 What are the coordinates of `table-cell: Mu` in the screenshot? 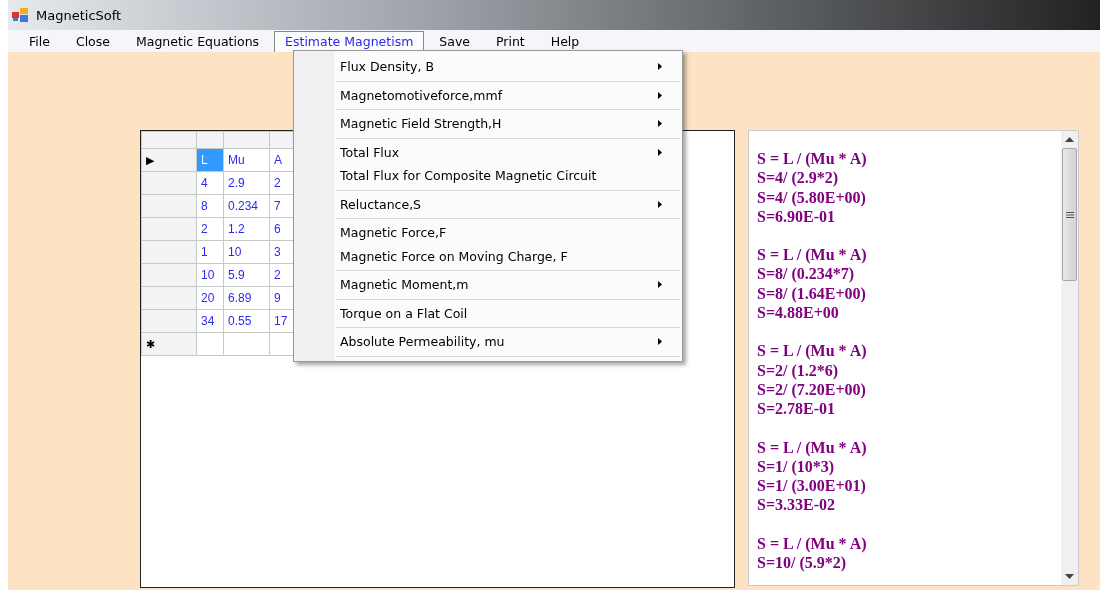 It's located at (246, 160).